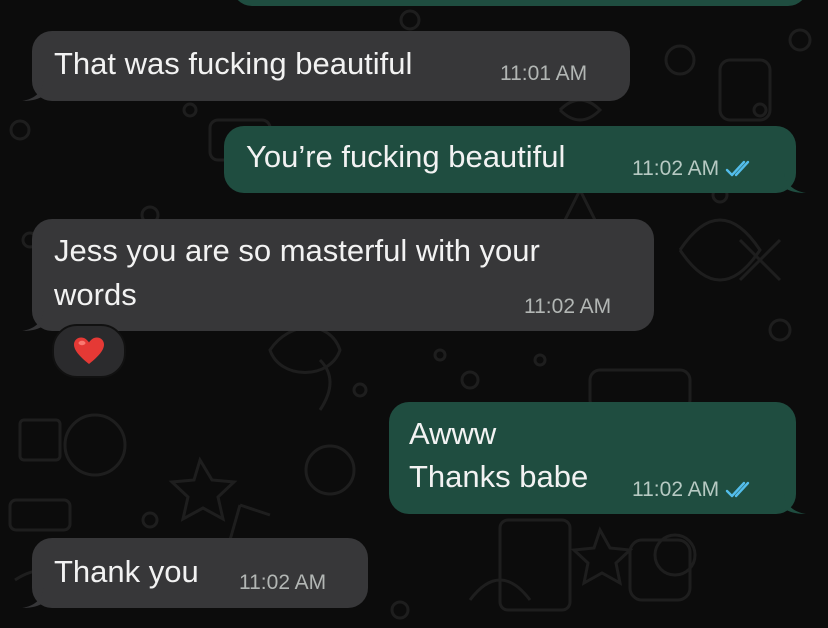 This screenshot has width=828, height=628. Describe the element at coordinates (597, 458) in the screenshot. I see `message-bubble-outgoing: Awww Thanks babe 11:02 AM` at that location.